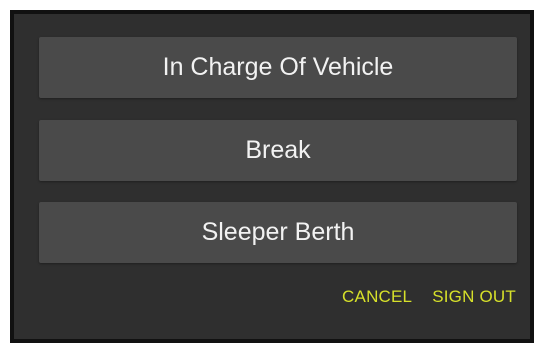 This screenshot has height=349, width=544. I want to click on sign-out-button: SIGN OUT, so click(474, 297).